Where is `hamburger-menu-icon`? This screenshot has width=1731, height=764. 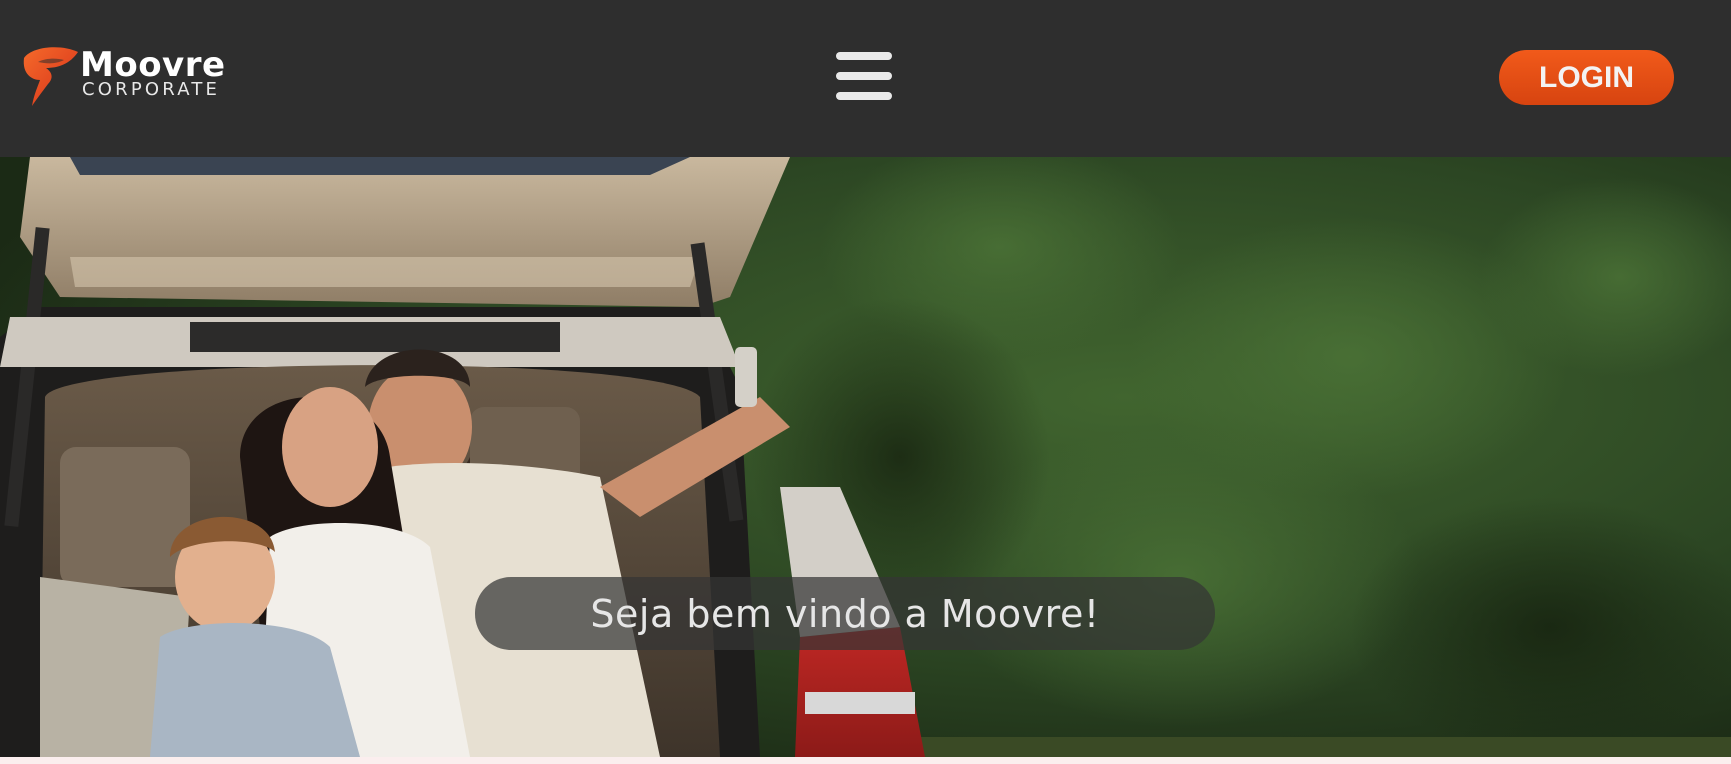
hamburger-menu-icon is located at coordinates (864, 76).